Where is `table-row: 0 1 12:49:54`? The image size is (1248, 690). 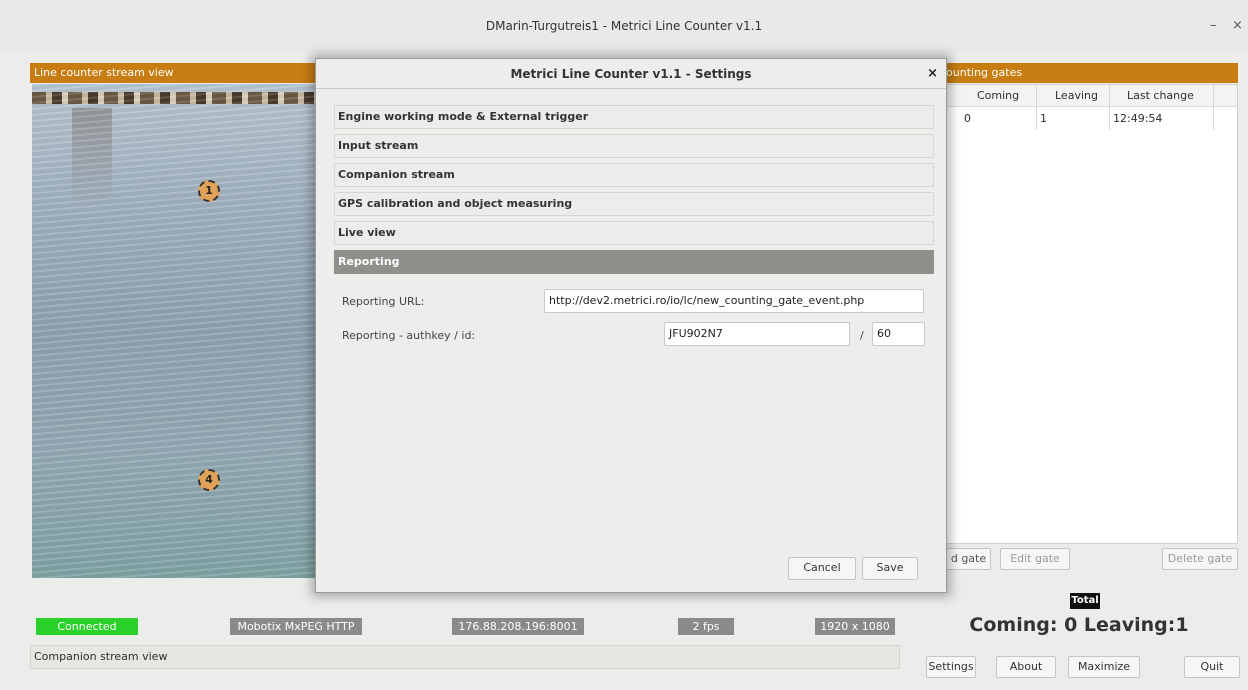 table-row: 0 1 12:49:54 is located at coordinates (1087, 119).